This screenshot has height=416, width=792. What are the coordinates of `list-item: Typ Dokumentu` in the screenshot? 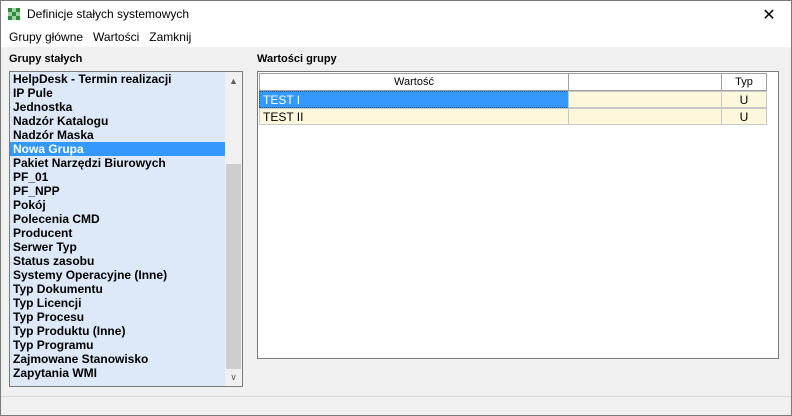 It's located at (118, 289).